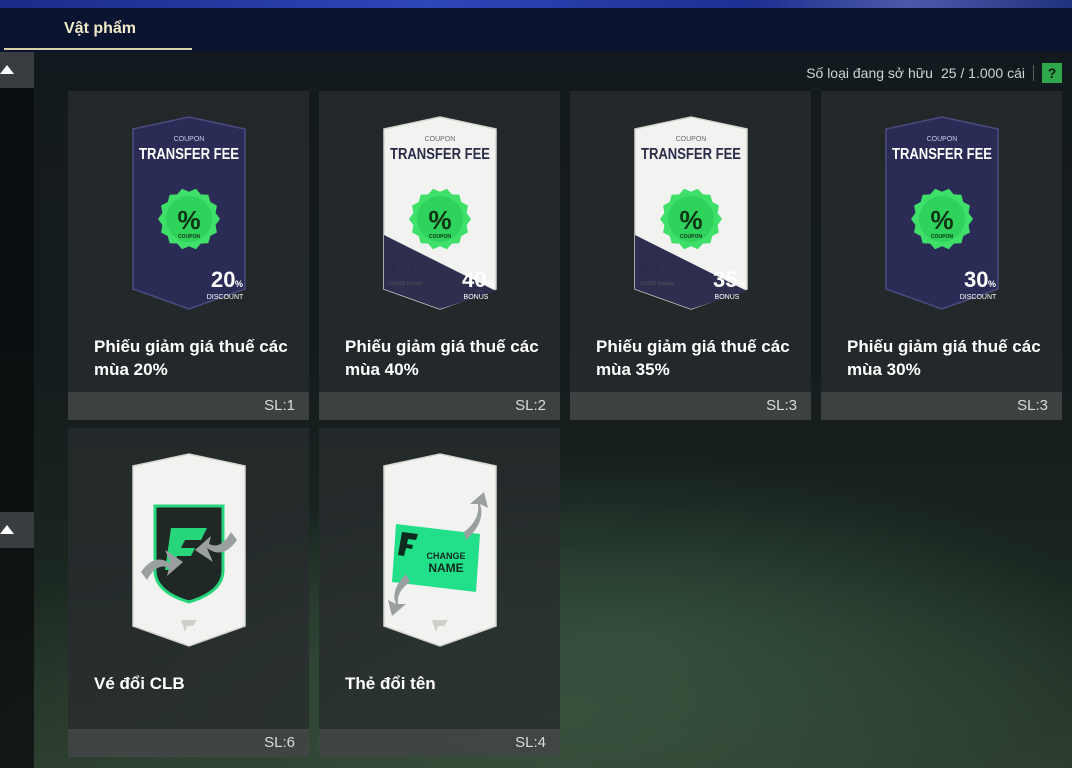 This screenshot has width=1072, height=768. What do you see at coordinates (189, 550) in the screenshot?
I see `item-art` at bounding box center [189, 550].